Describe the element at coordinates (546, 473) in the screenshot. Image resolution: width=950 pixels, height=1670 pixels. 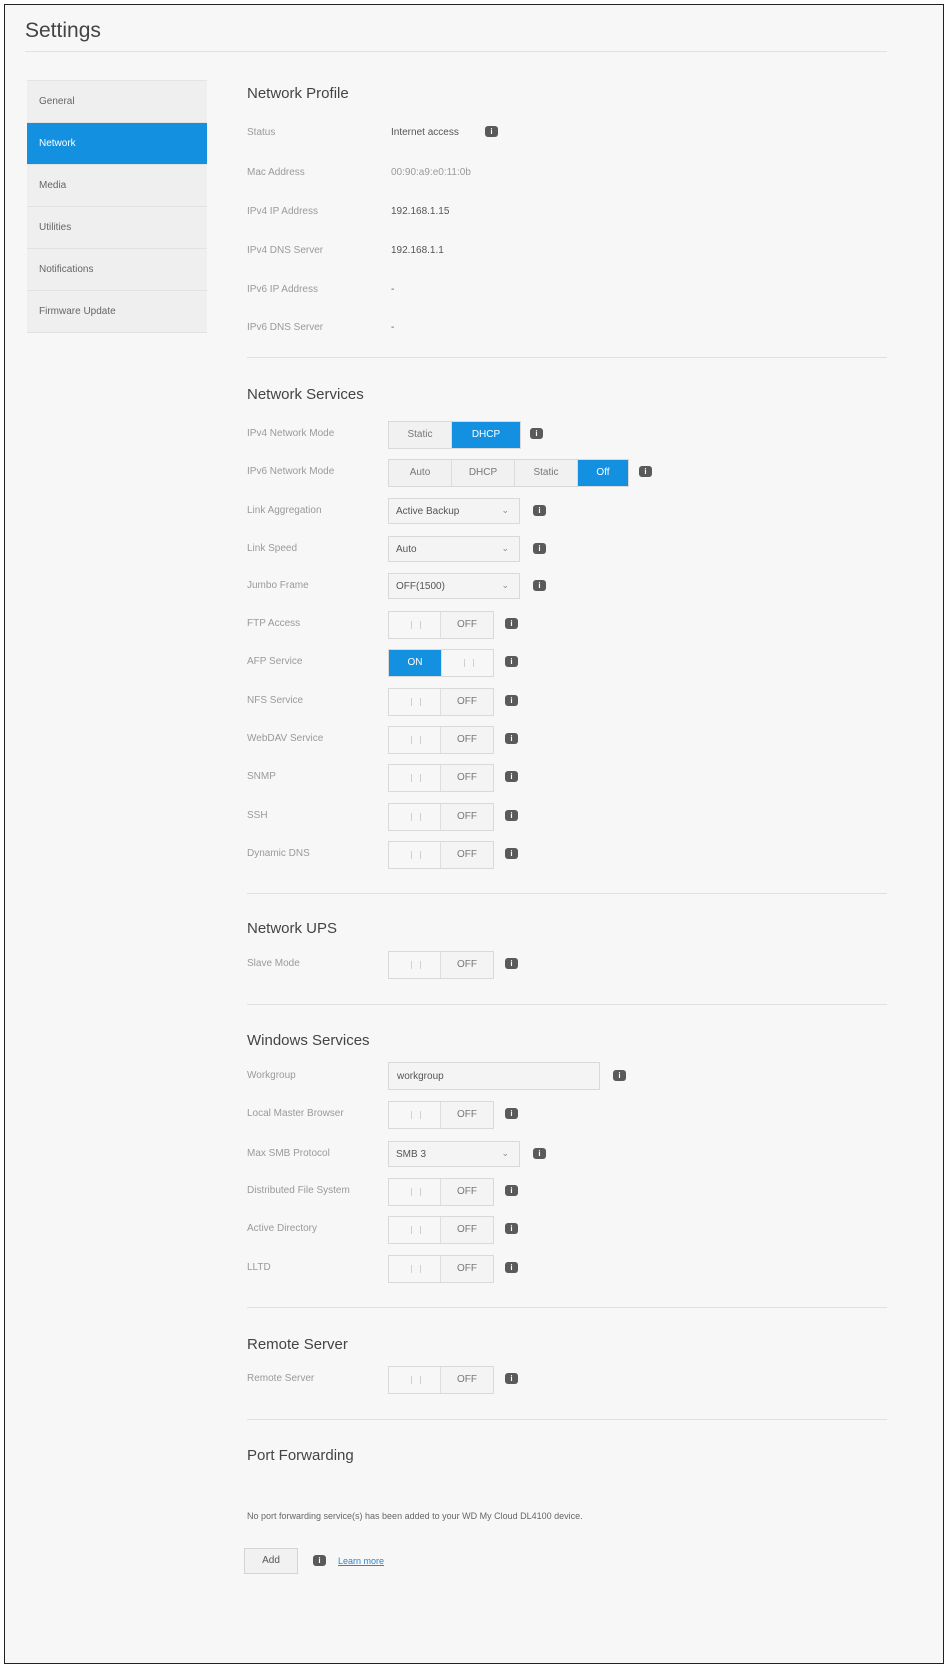
I see `ipv6-mode-static-button: Static` at that location.